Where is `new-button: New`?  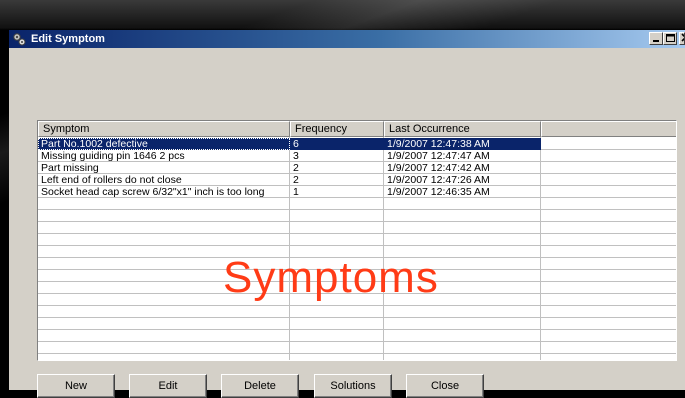 new-button: New is located at coordinates (76, 386).